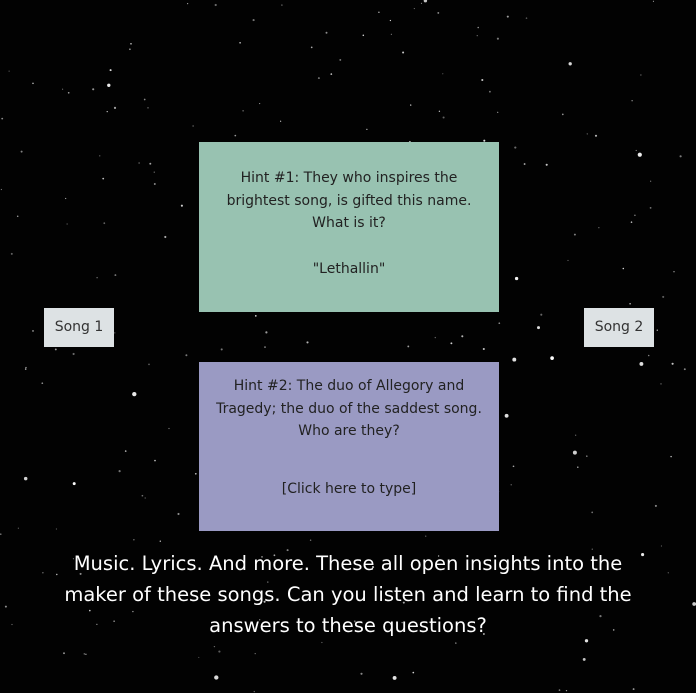  What do you see at coordinates (349, 269) in the screenshot?
I see `hint-1-answer: "Lethallin"` at bounding box center [349, 269].